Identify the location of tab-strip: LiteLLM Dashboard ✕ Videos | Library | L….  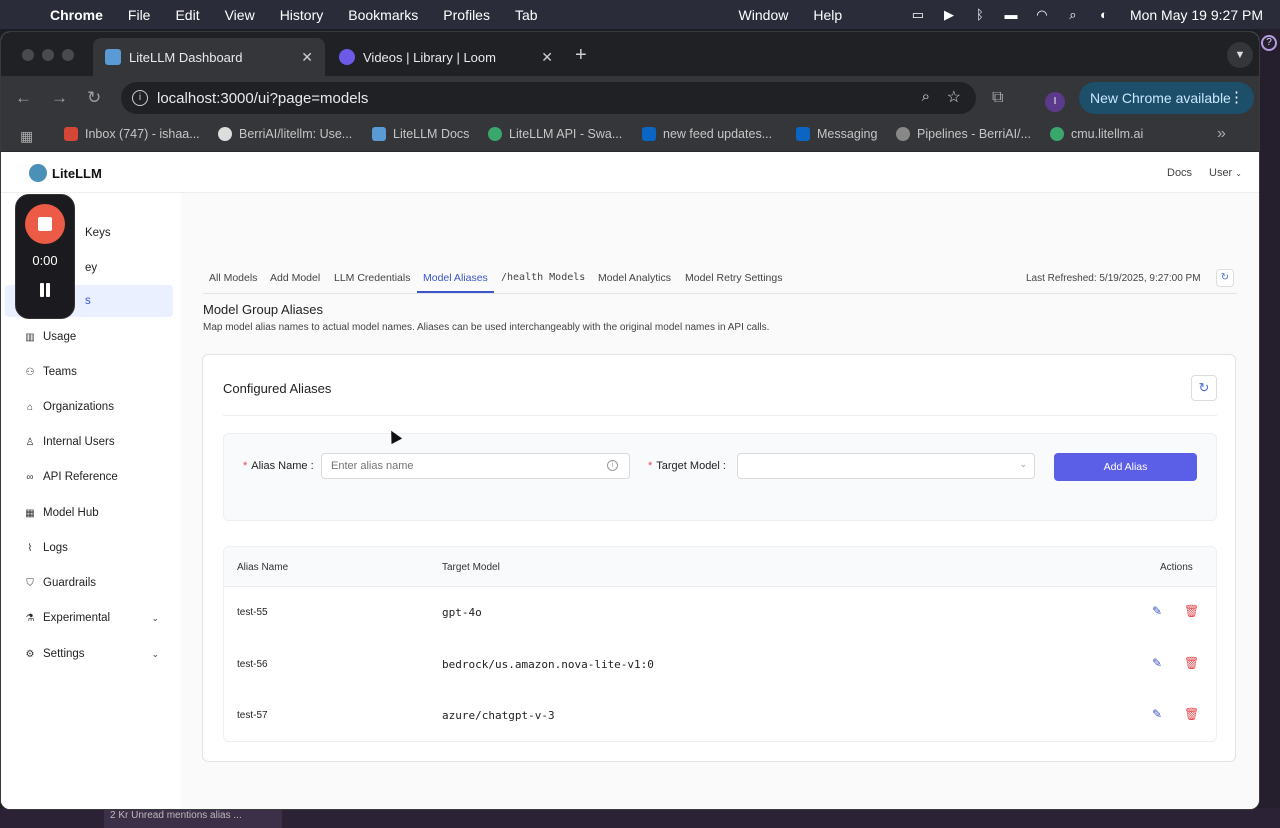
(630, 54).